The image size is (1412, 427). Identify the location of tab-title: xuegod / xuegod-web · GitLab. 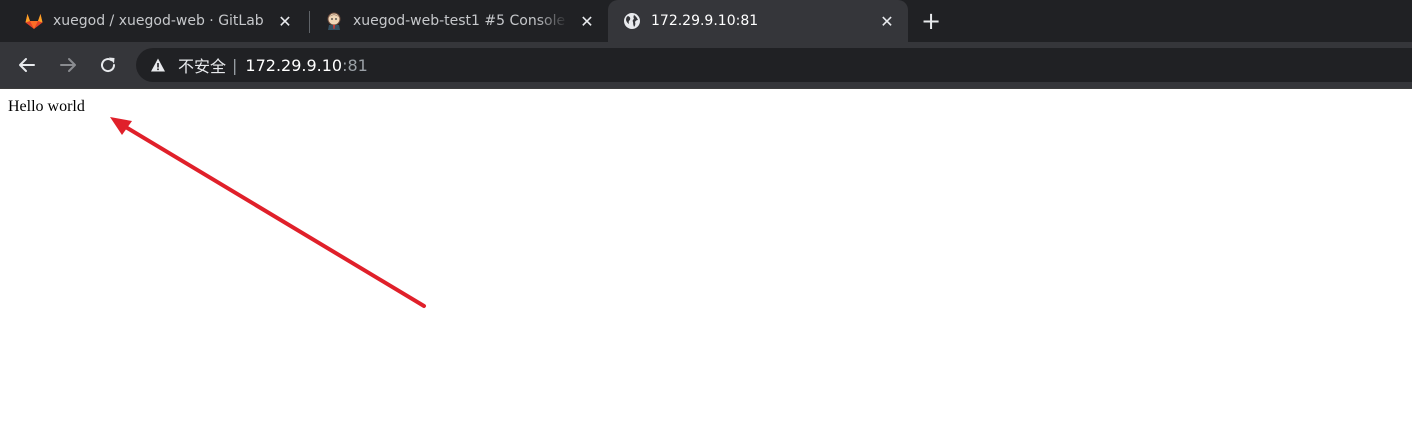
(158, 21).